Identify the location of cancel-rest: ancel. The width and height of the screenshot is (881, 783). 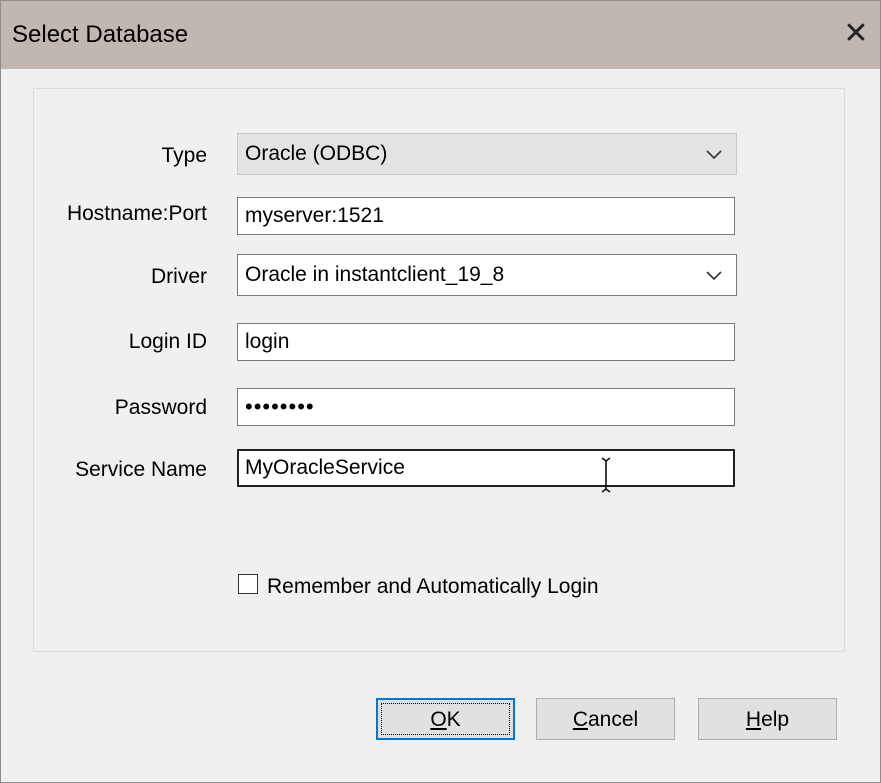
(613, 719).